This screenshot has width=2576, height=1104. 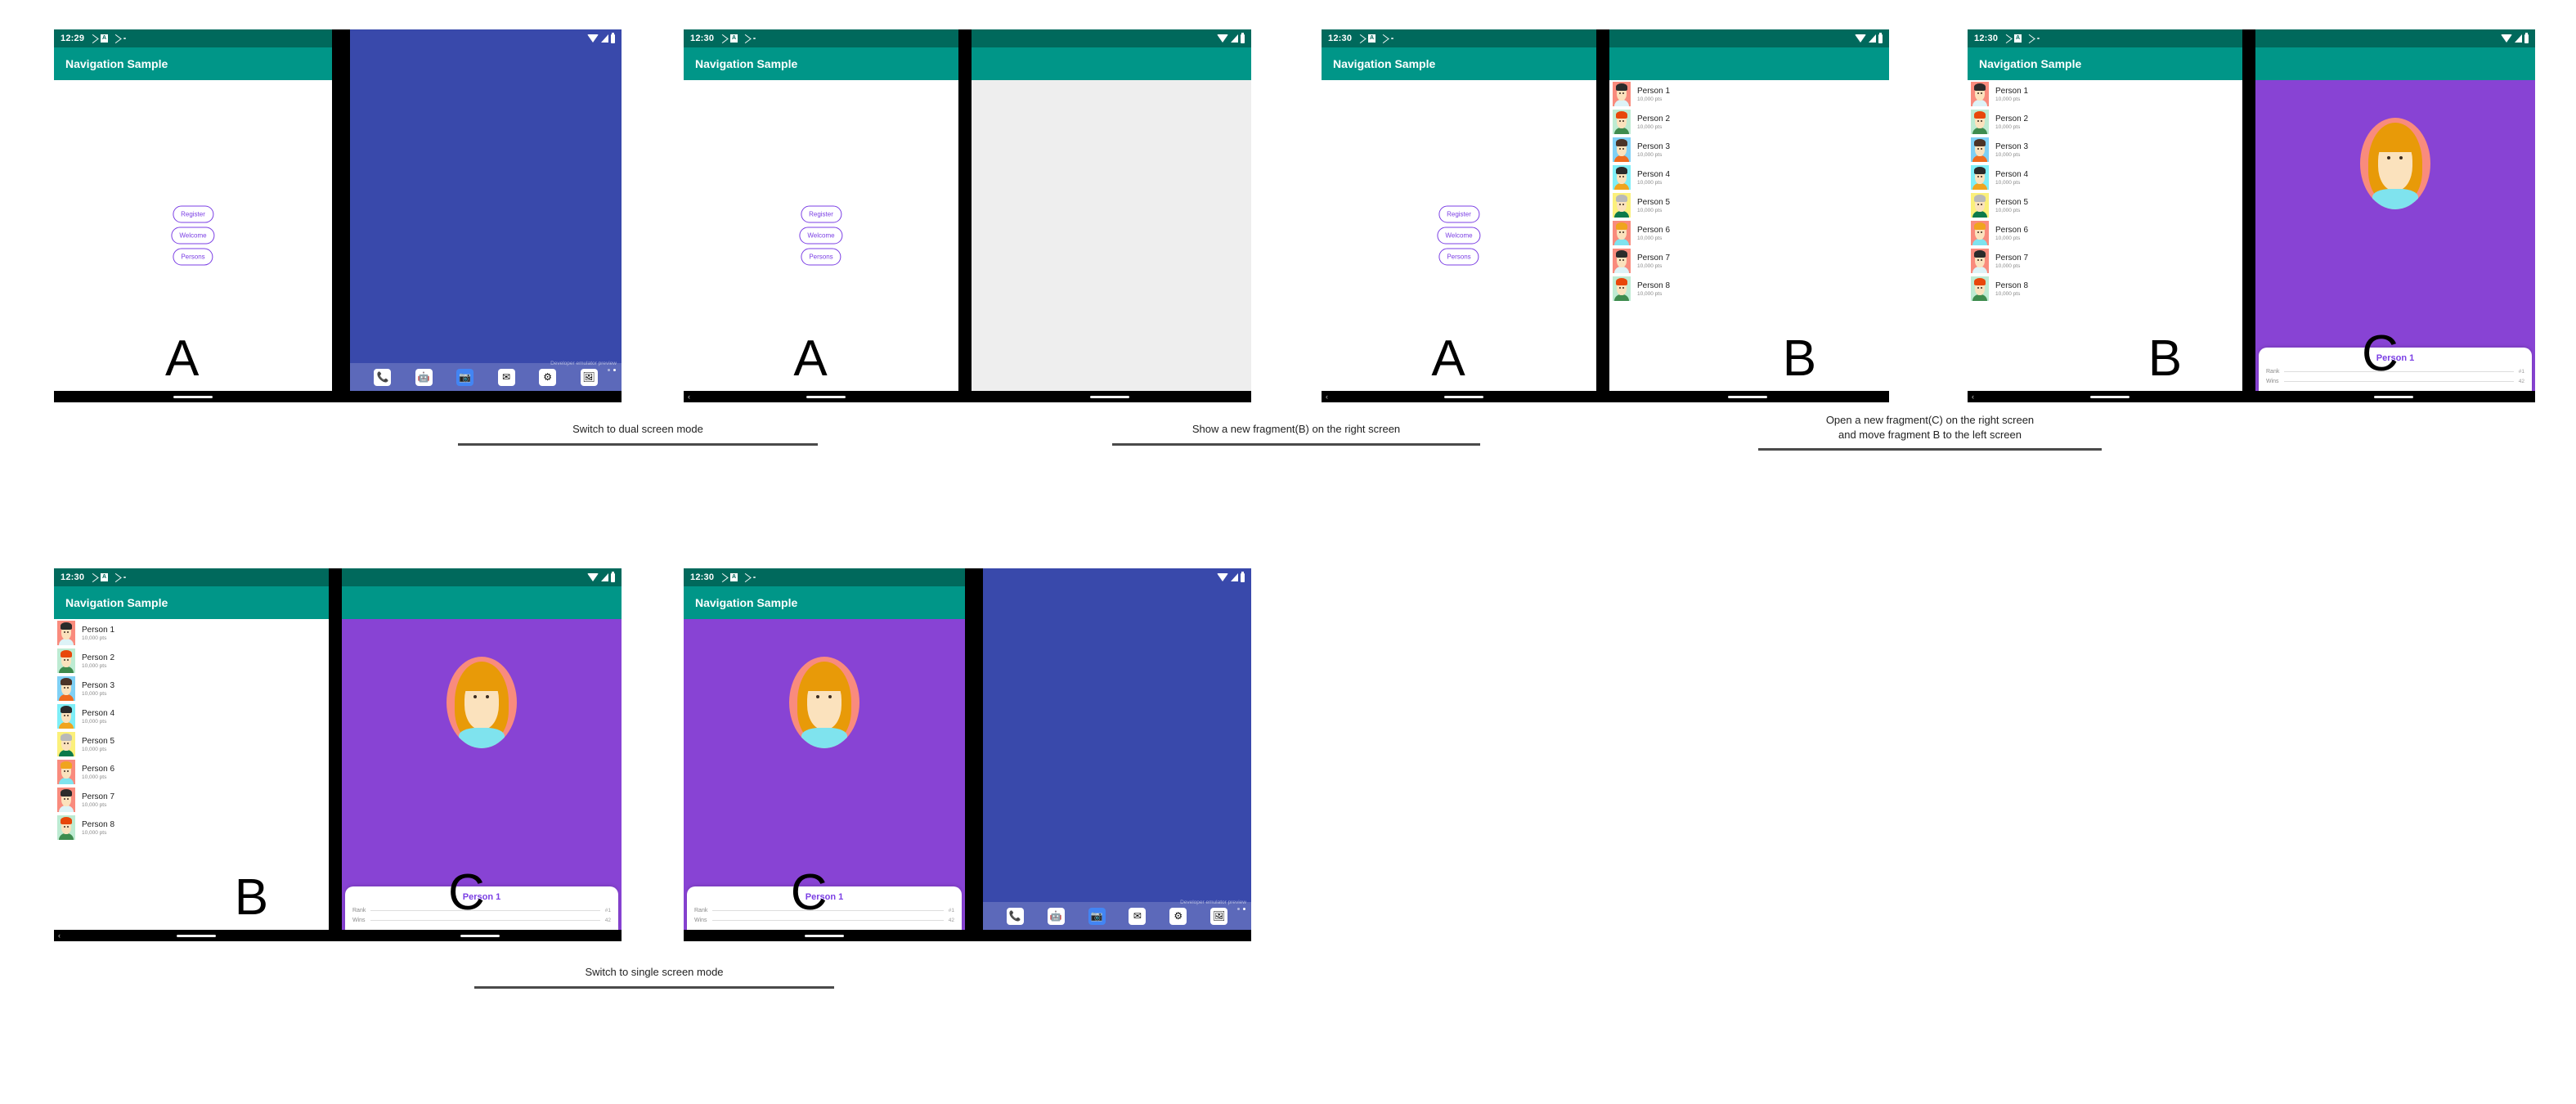 What do you see at coordinates (98, 741) in the screenshot?
I see `person-name: Person 5` at bounding box center [98, 741].